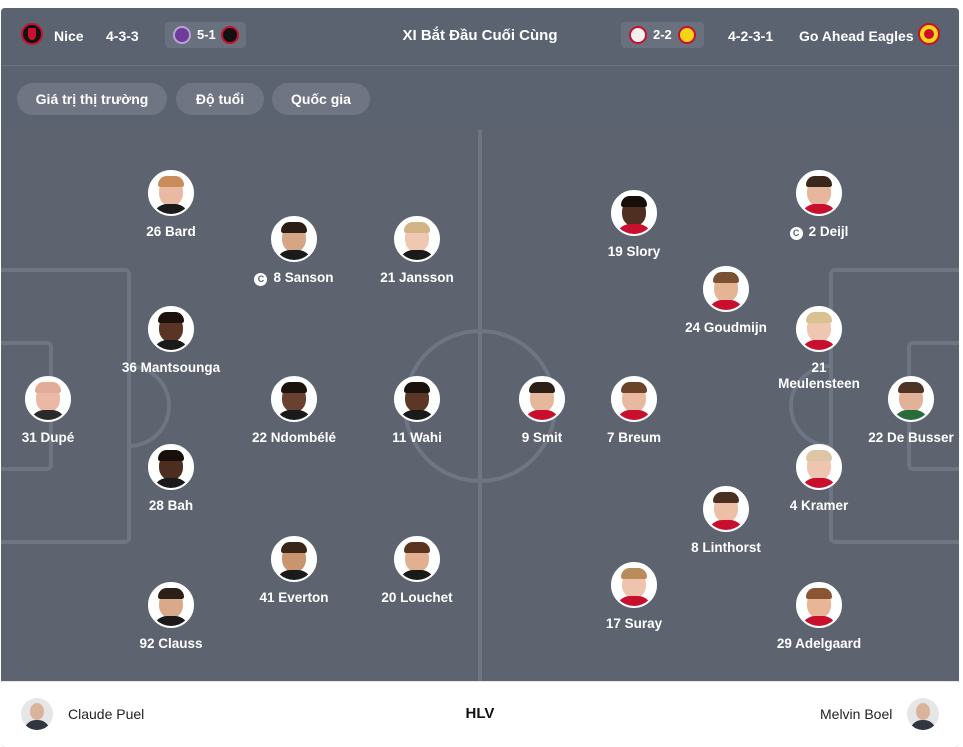  Describe the element at coordinates (634, 251) in the screenshot. I see `player-label: 19 Slory` at that location.